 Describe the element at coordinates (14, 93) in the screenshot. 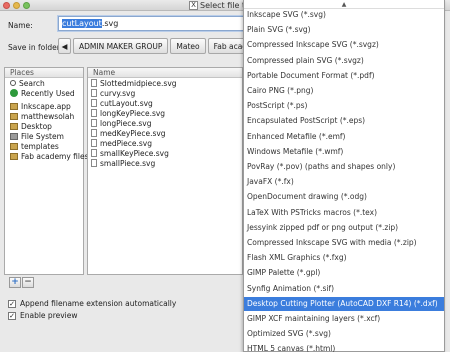

I see `recent-icon` at that location.